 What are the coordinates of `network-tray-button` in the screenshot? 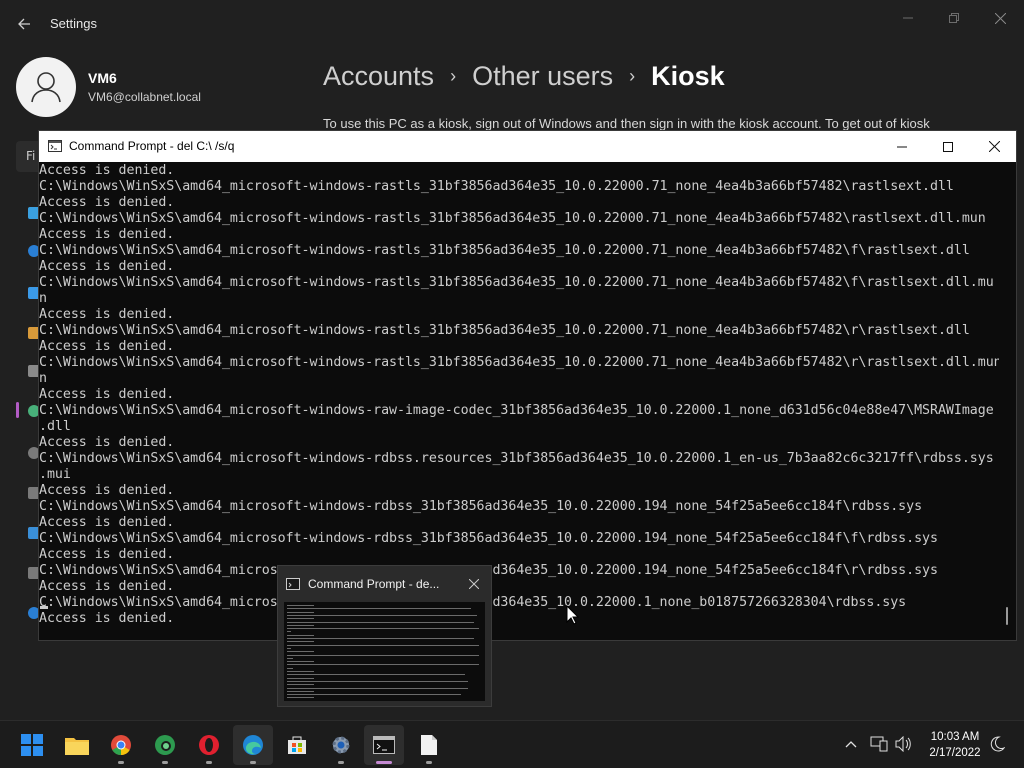 It's located at (879, 744).